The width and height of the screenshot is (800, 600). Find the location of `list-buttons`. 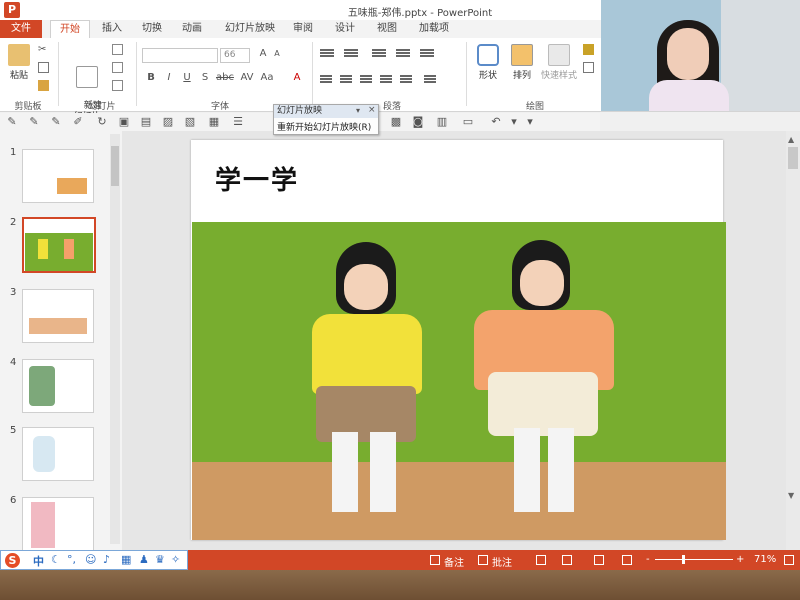

list-buttons is located at coordinates (390, 54).